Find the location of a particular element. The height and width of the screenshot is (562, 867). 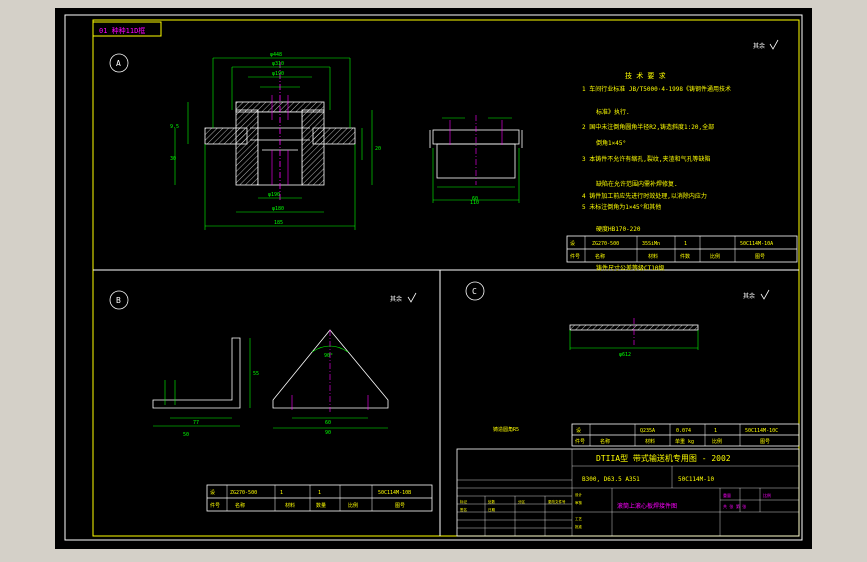

title-drawing-no: 50C114M-10 is located at coordinates (696, 479).